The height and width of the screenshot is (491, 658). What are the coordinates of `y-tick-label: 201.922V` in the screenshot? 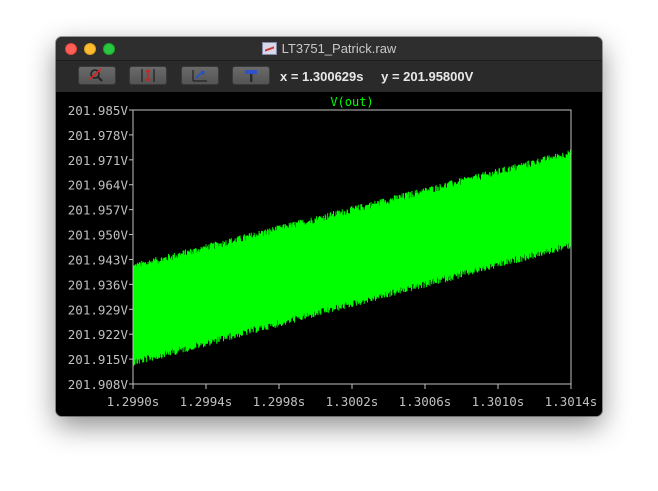 It's located at (98, 334).